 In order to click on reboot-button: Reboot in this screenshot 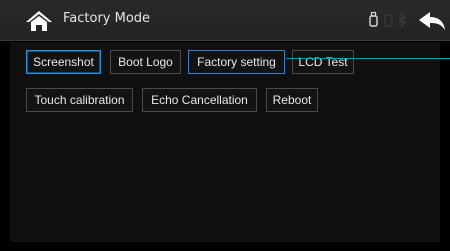, I will do `click(292, 100)`.